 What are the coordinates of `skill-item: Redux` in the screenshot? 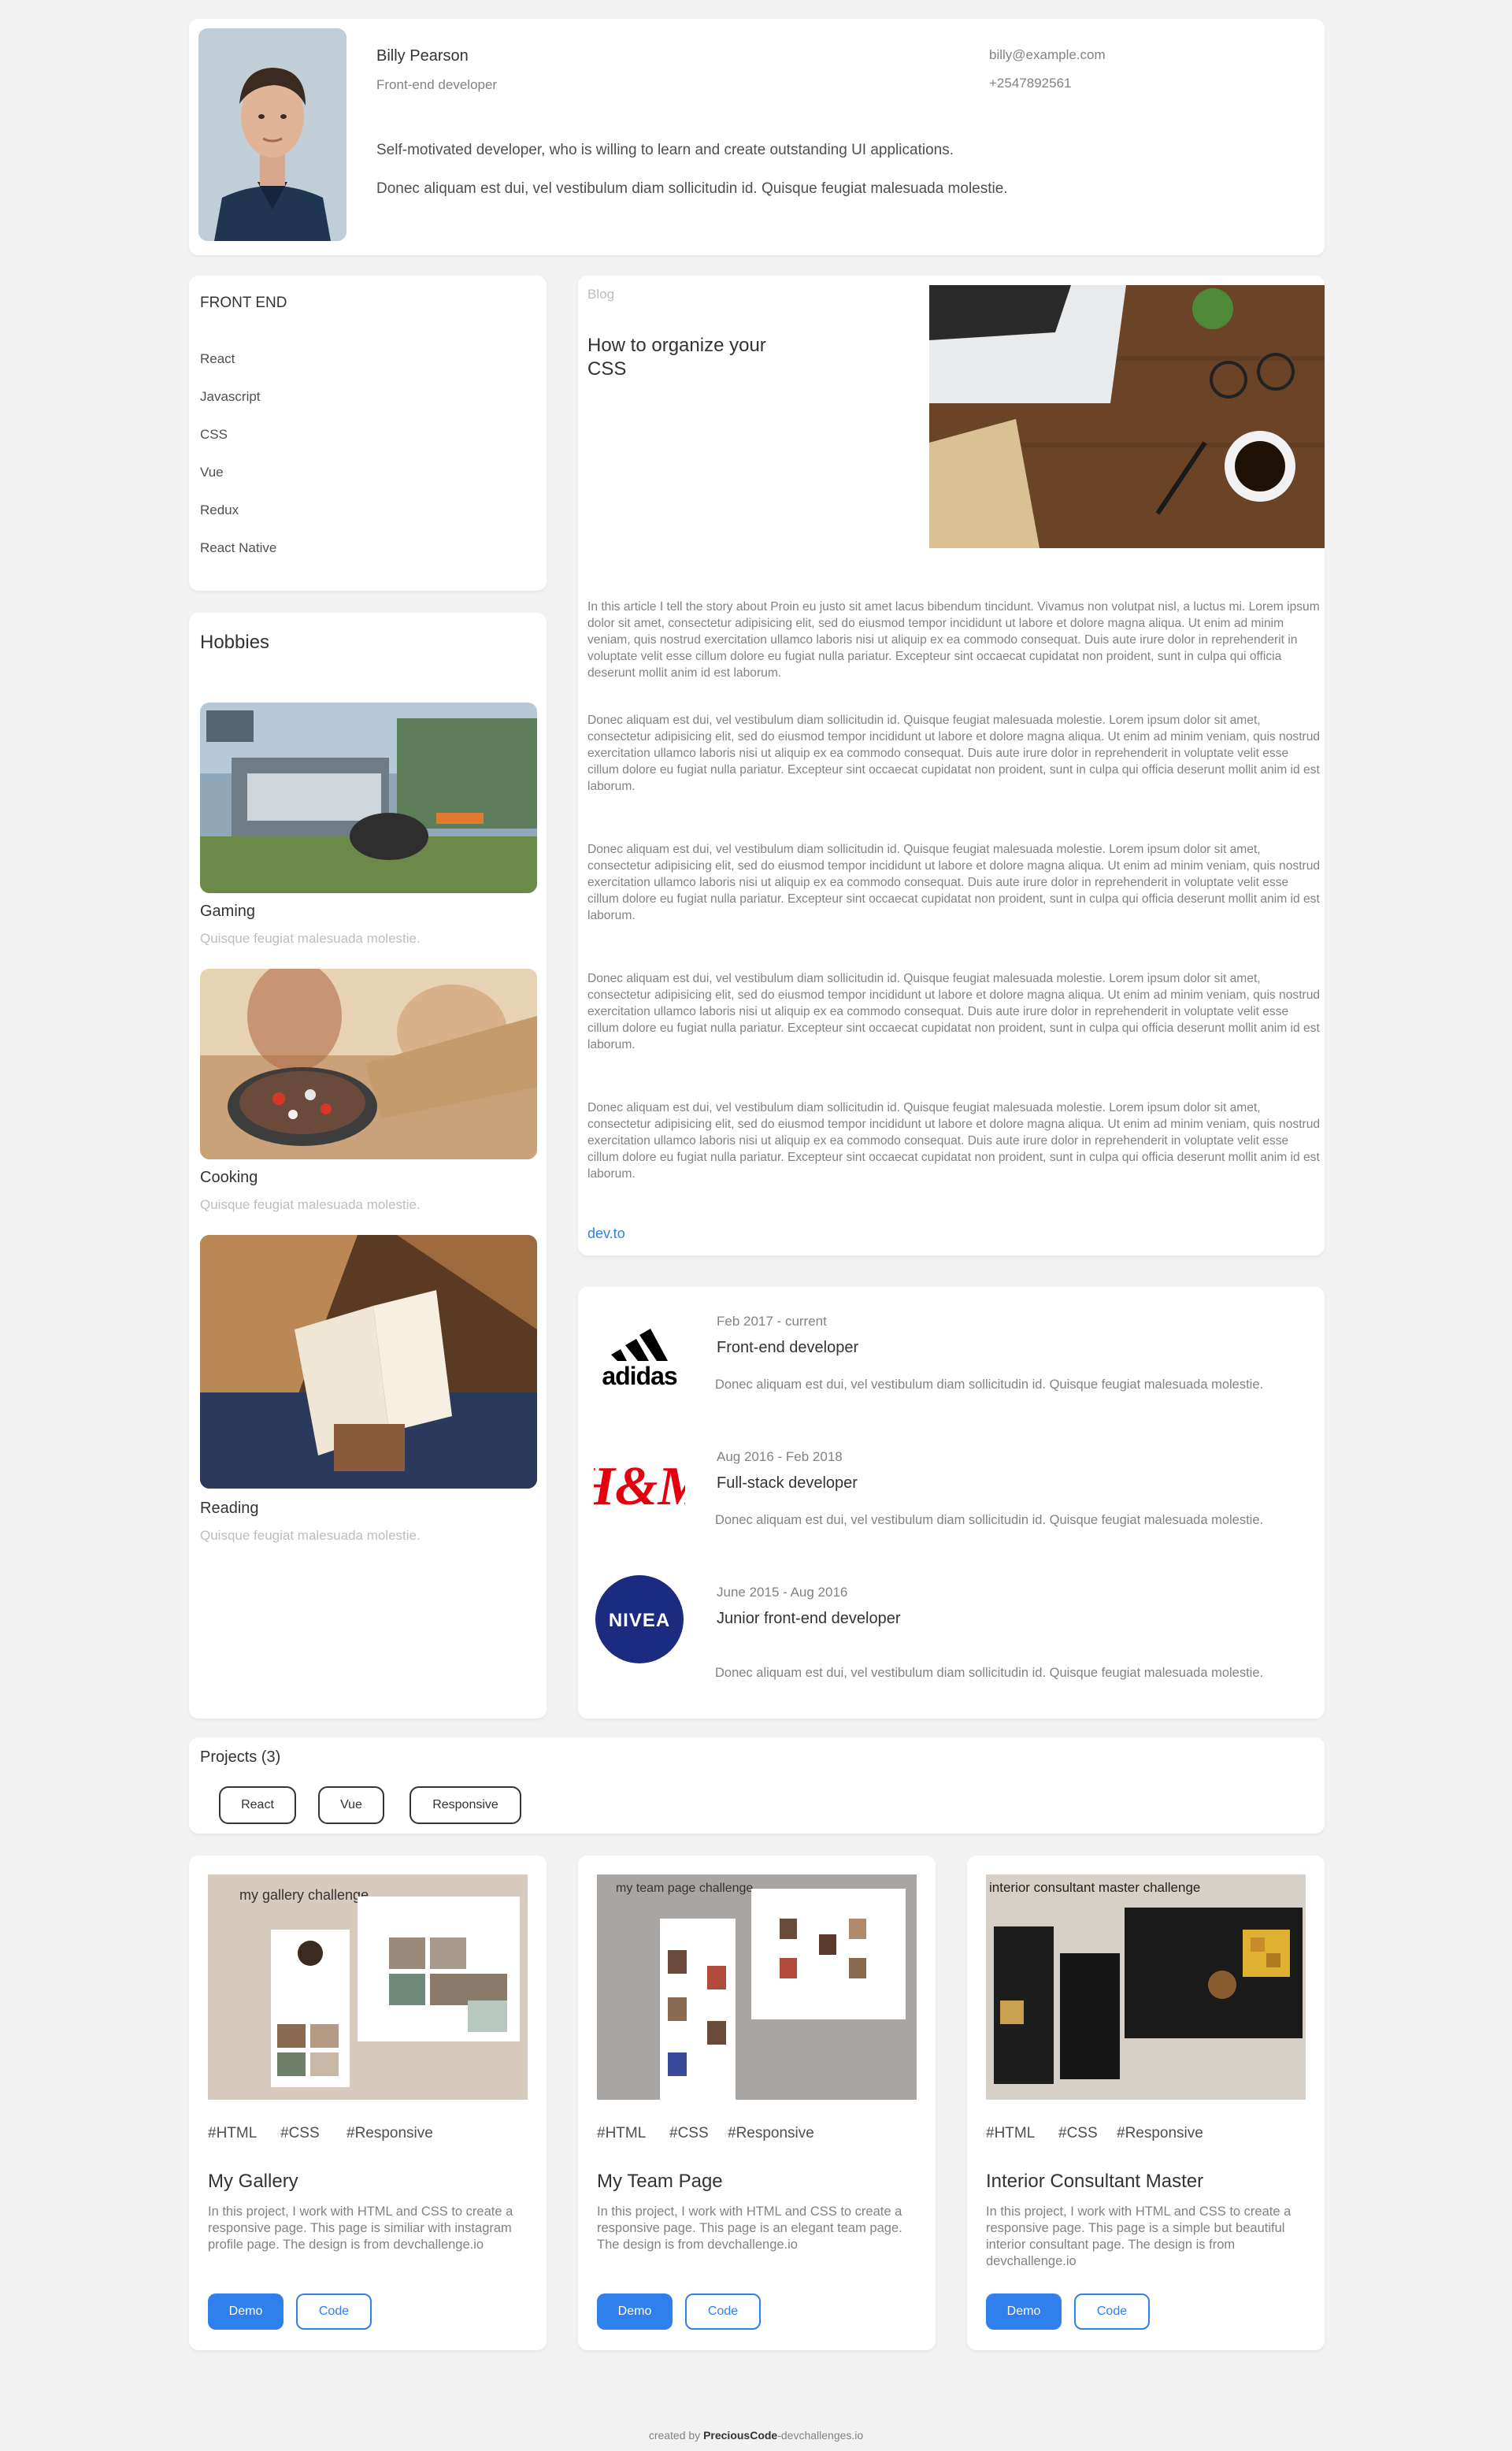 It's located at (219, 510).